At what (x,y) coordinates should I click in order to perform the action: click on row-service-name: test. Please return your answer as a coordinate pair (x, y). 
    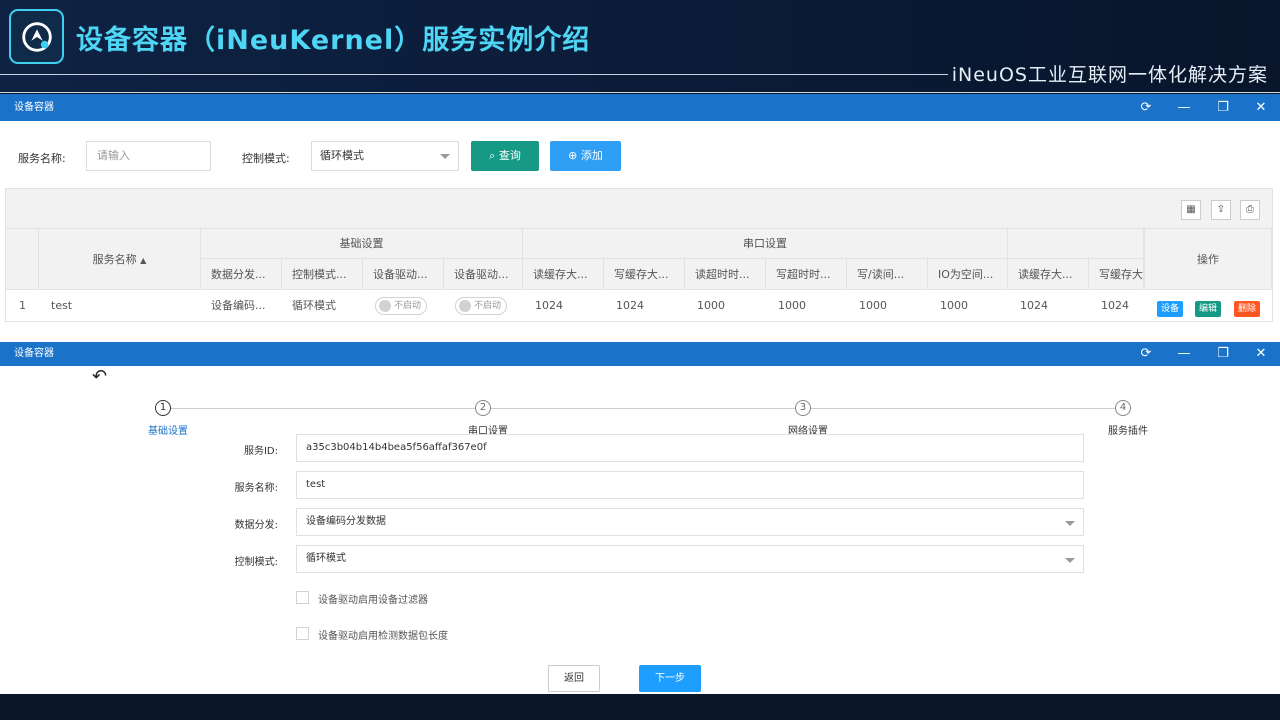
    Looking at the image, I should click on (62, 305).